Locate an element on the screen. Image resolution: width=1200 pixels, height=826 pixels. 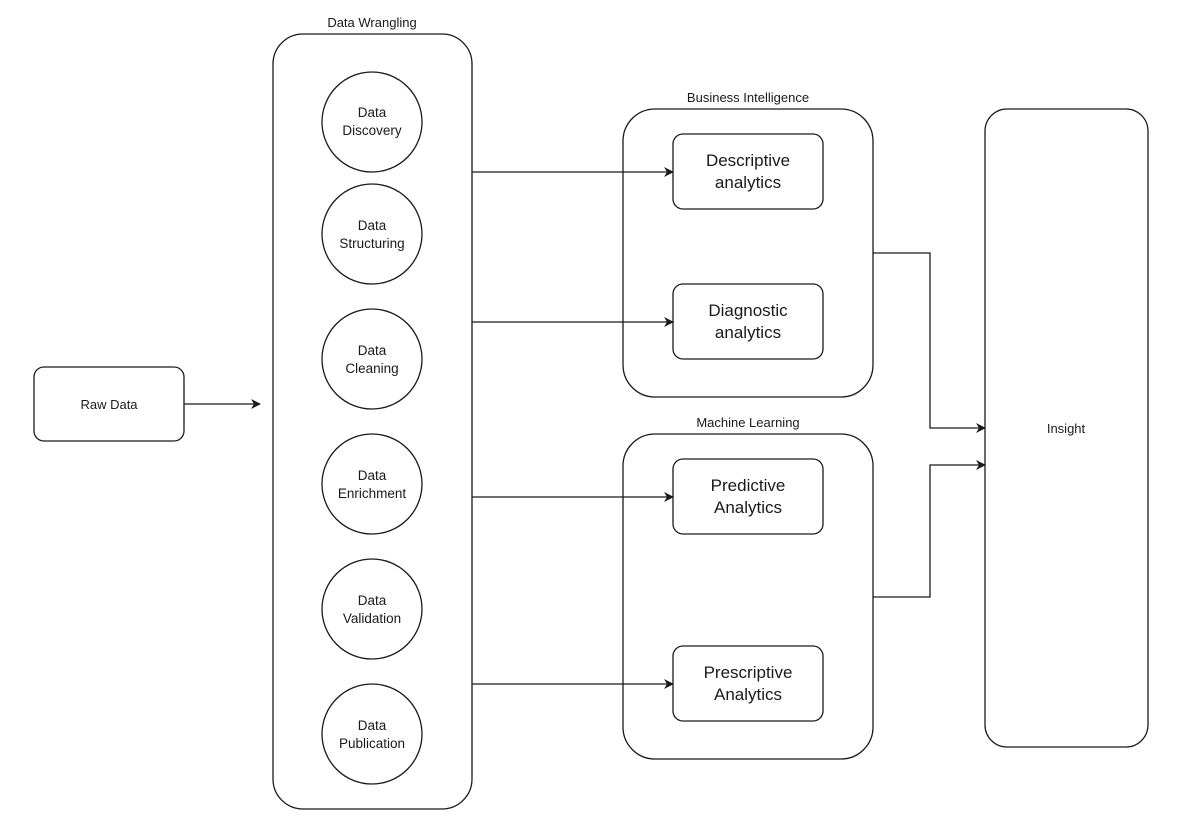
step-label-line2: Publication is located at coordinates (372, 743).